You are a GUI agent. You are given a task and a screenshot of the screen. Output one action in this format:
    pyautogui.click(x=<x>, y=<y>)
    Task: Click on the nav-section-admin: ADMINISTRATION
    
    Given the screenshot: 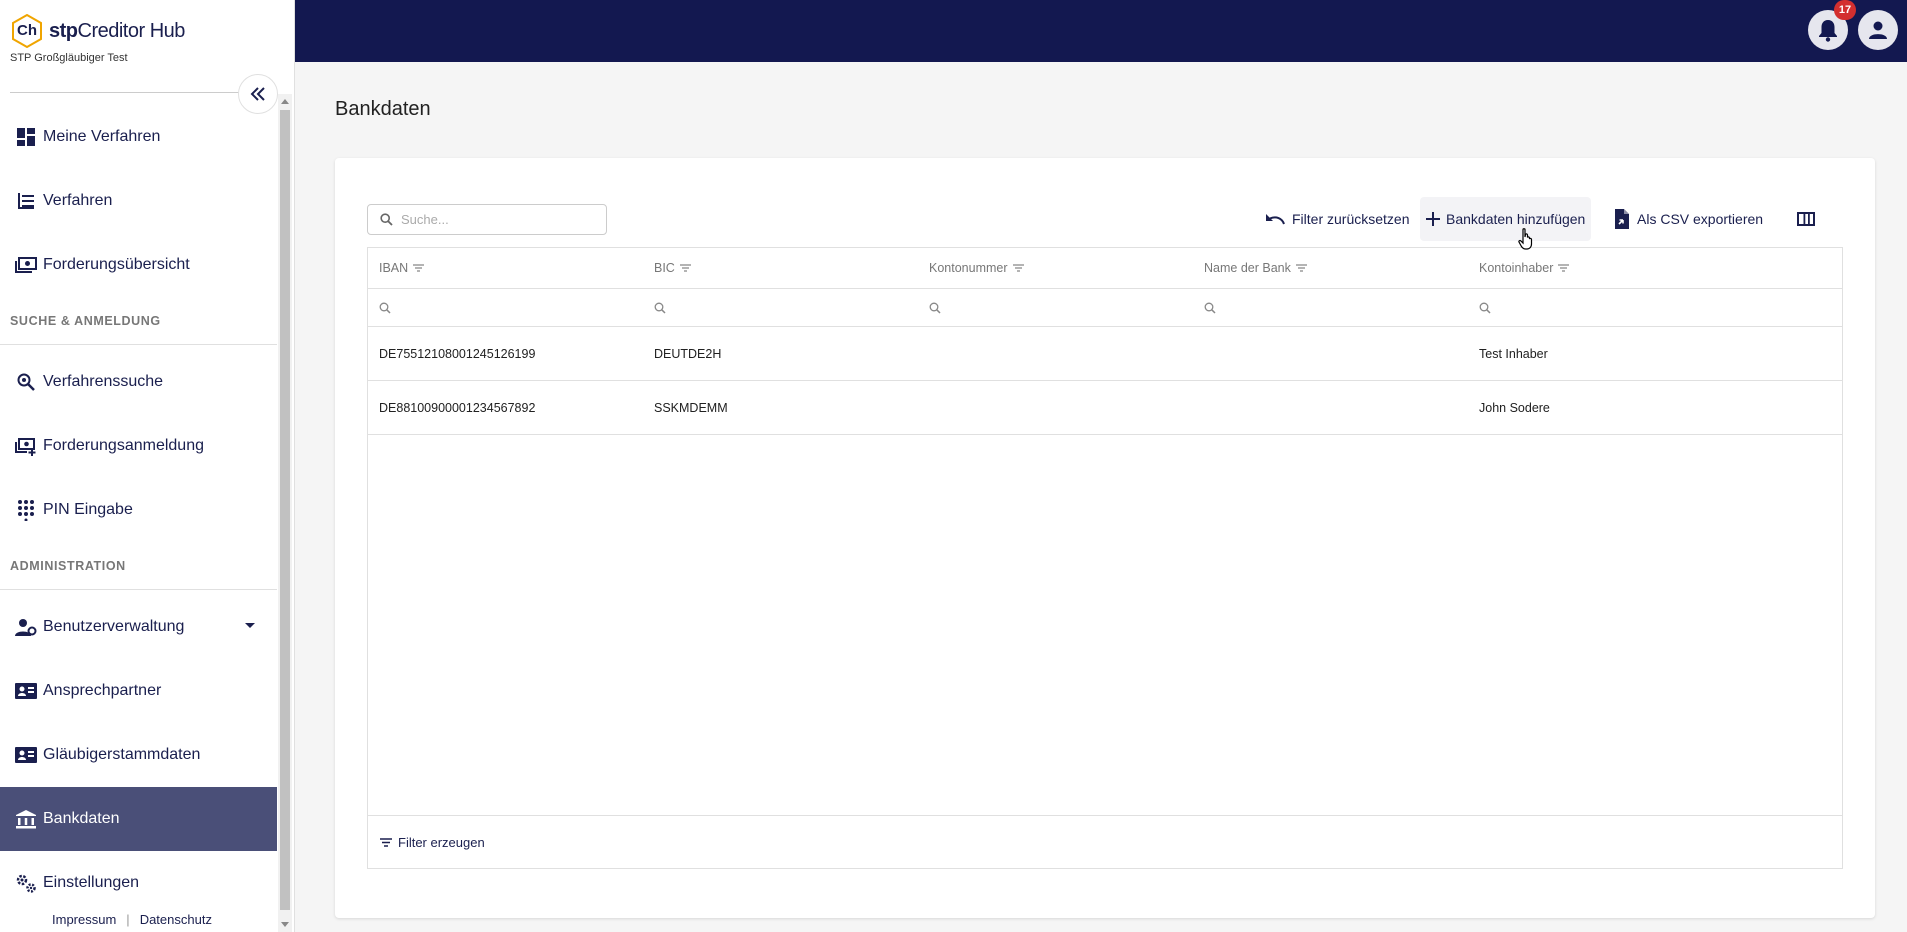 What is the action you would take?
    pyautogui.click(x=138, y=566)
    